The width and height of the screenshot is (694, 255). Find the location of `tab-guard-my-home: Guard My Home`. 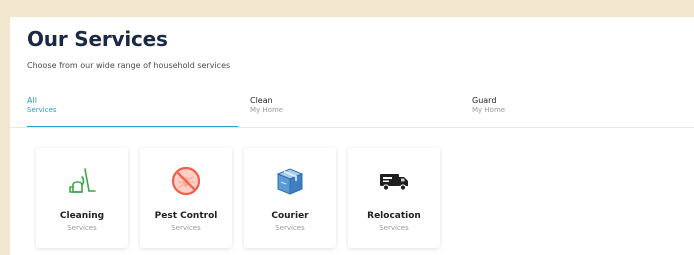

tab-guard-my-home: Guard My Home is located at coordinates (583, 109).